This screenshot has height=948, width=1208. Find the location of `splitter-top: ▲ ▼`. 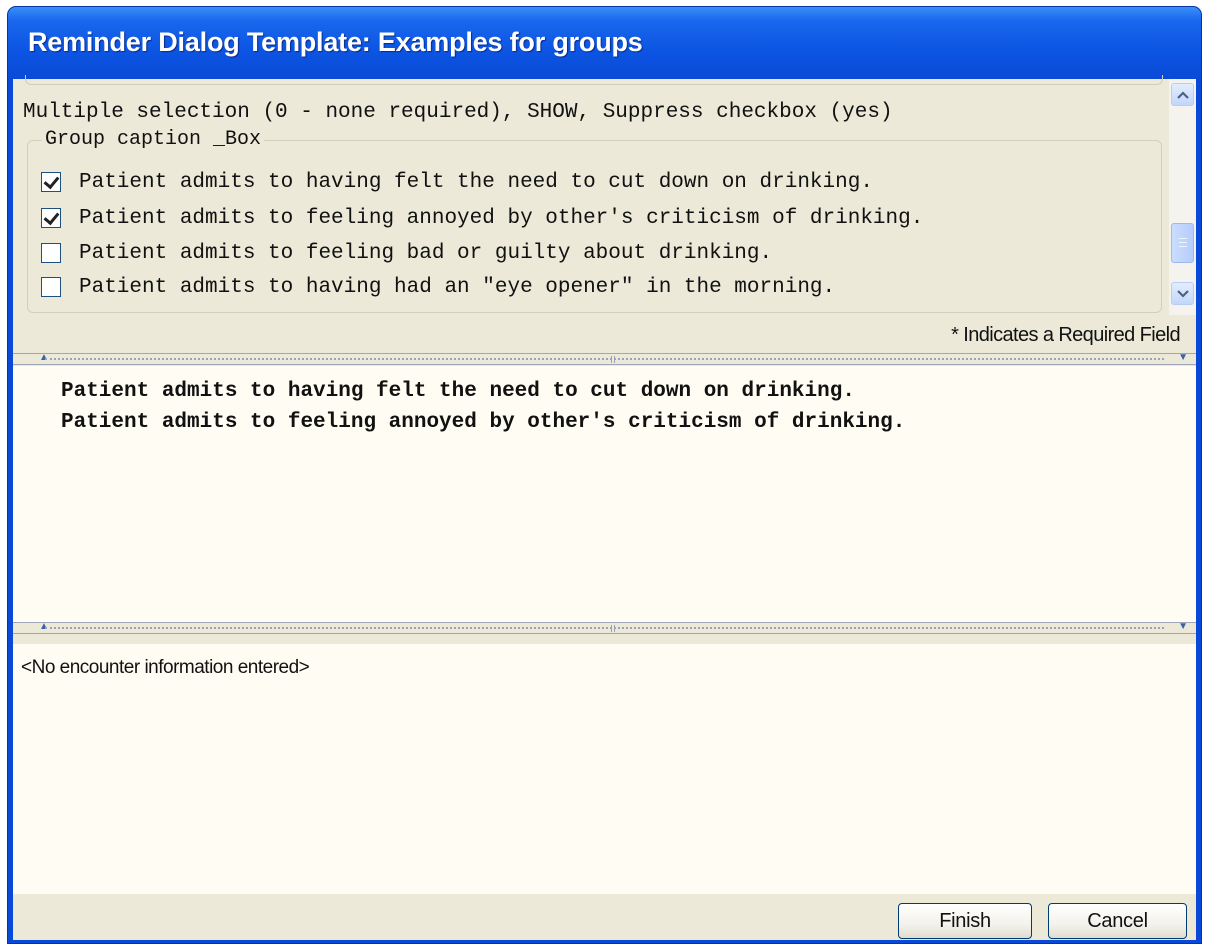

splitter-top: ▲ ▼ is located at coordinates (604, 358).